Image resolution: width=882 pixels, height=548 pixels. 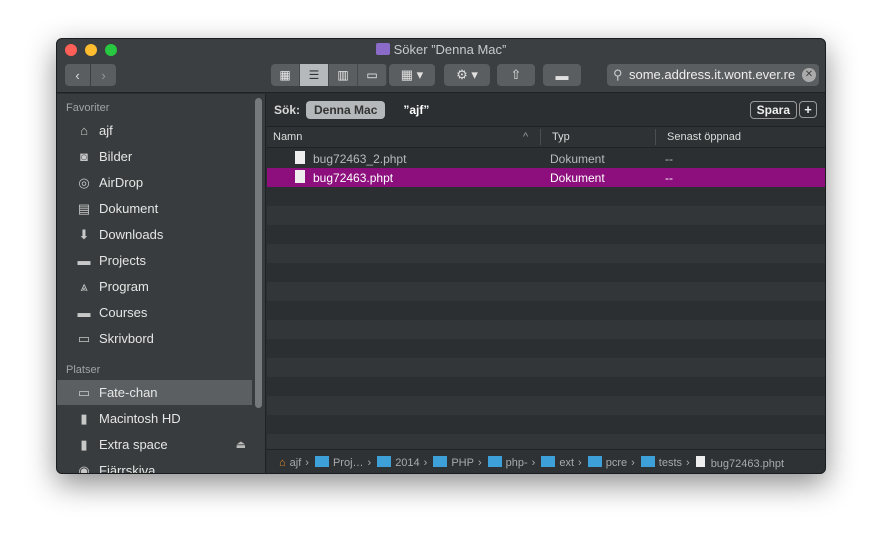 What do you see at coordinates (616, 463) in the screenshot?
I see `path-segment-label: pcre` at bounding box center [616, 463].